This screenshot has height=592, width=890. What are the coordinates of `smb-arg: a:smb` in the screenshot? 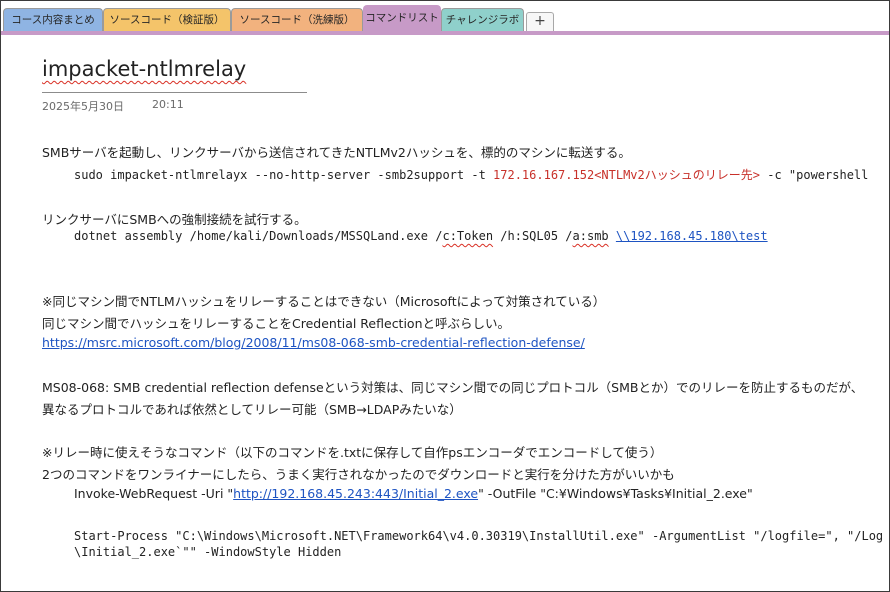 It's located at (590, 236).